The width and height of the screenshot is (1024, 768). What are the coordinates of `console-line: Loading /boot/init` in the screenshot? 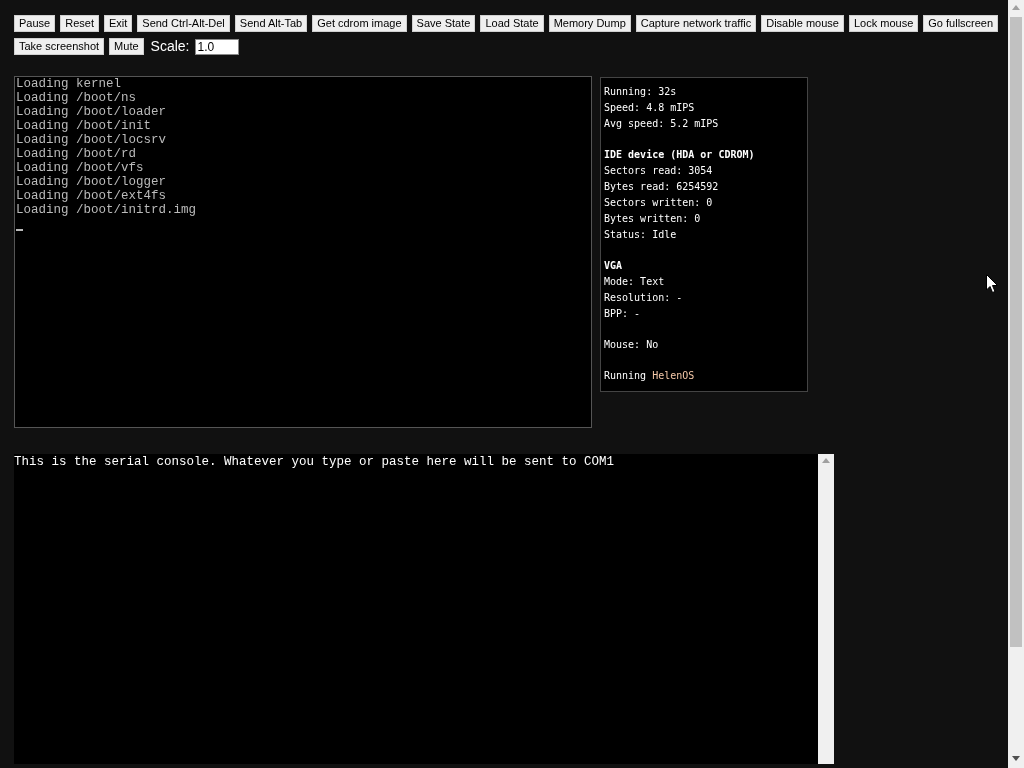 It's located at (84, 126).